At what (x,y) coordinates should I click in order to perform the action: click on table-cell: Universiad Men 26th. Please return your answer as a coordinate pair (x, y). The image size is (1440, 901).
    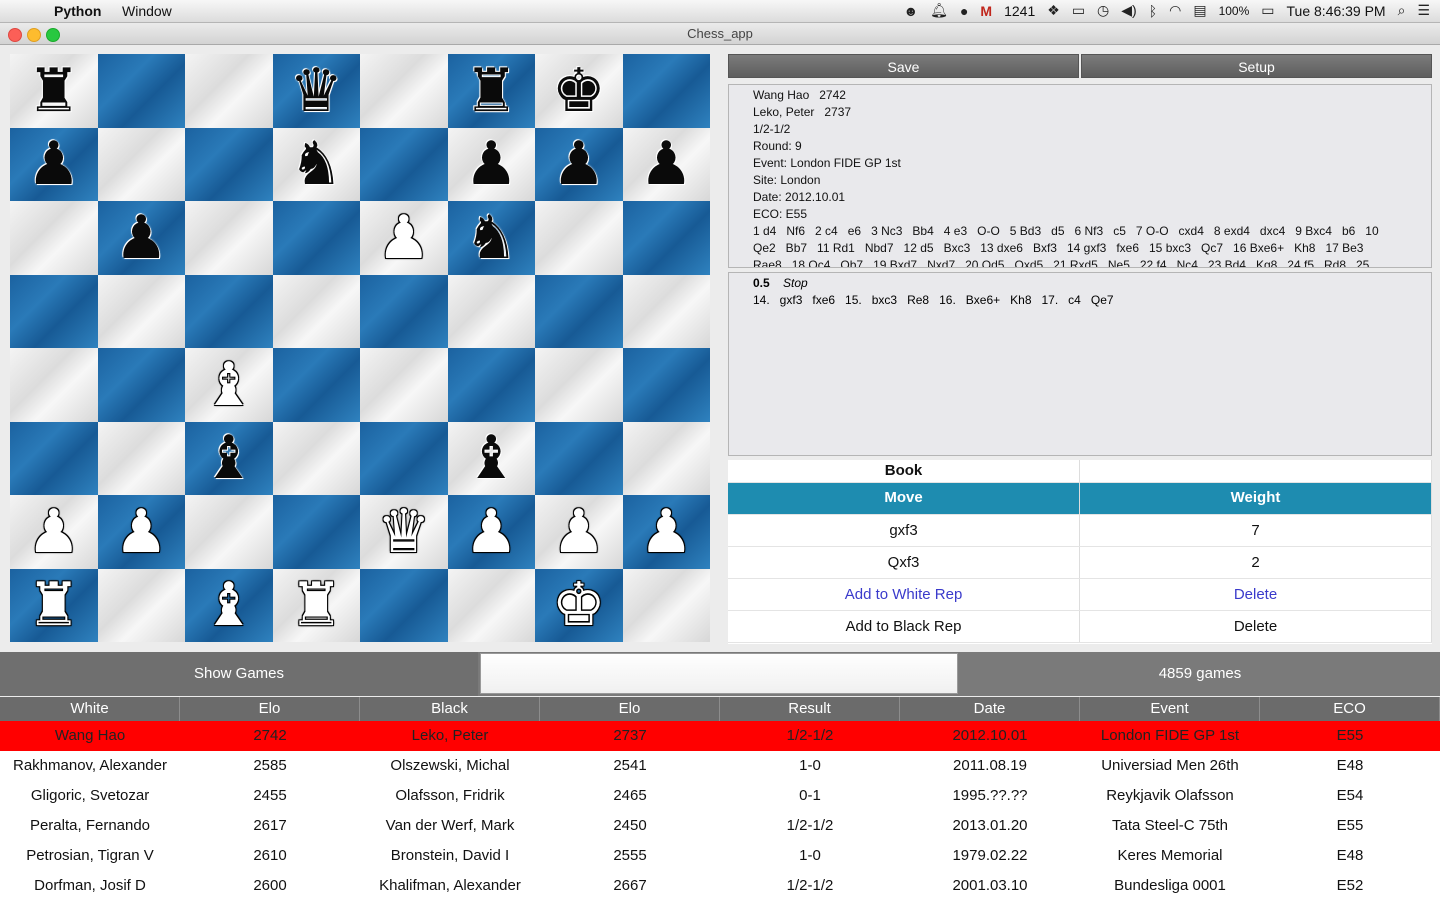
    Looking at the image, I should click on (1170, 766).